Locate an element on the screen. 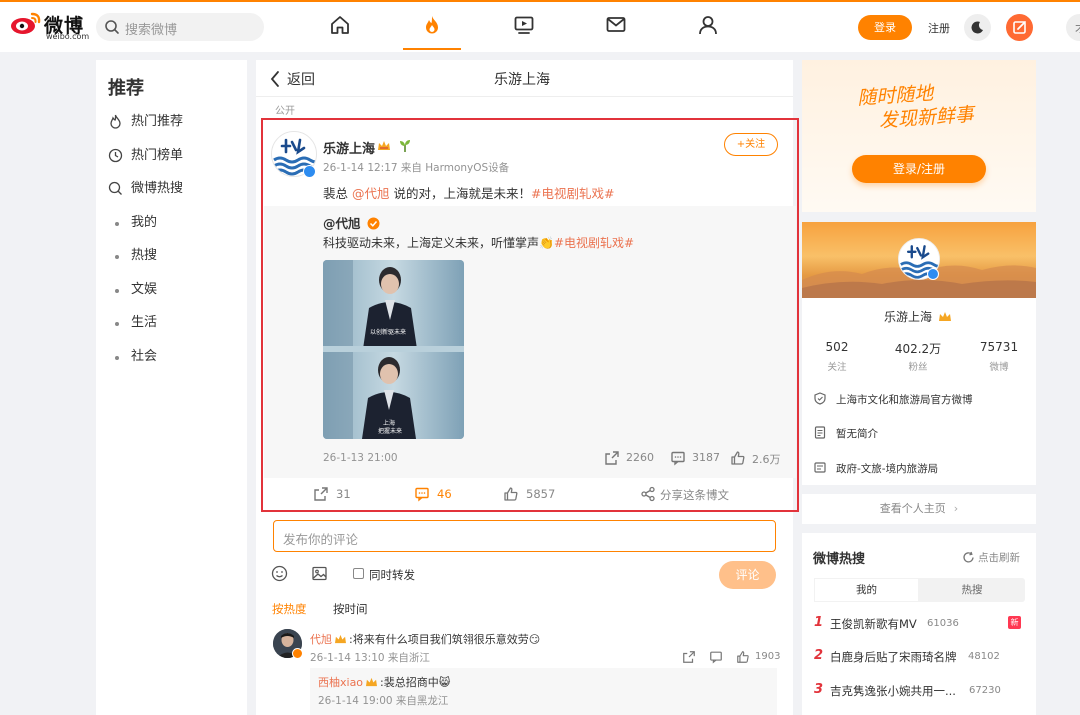 This screenshot has width=1080, height=715. posts-count: 75731 is located at coordinates (999, 347).